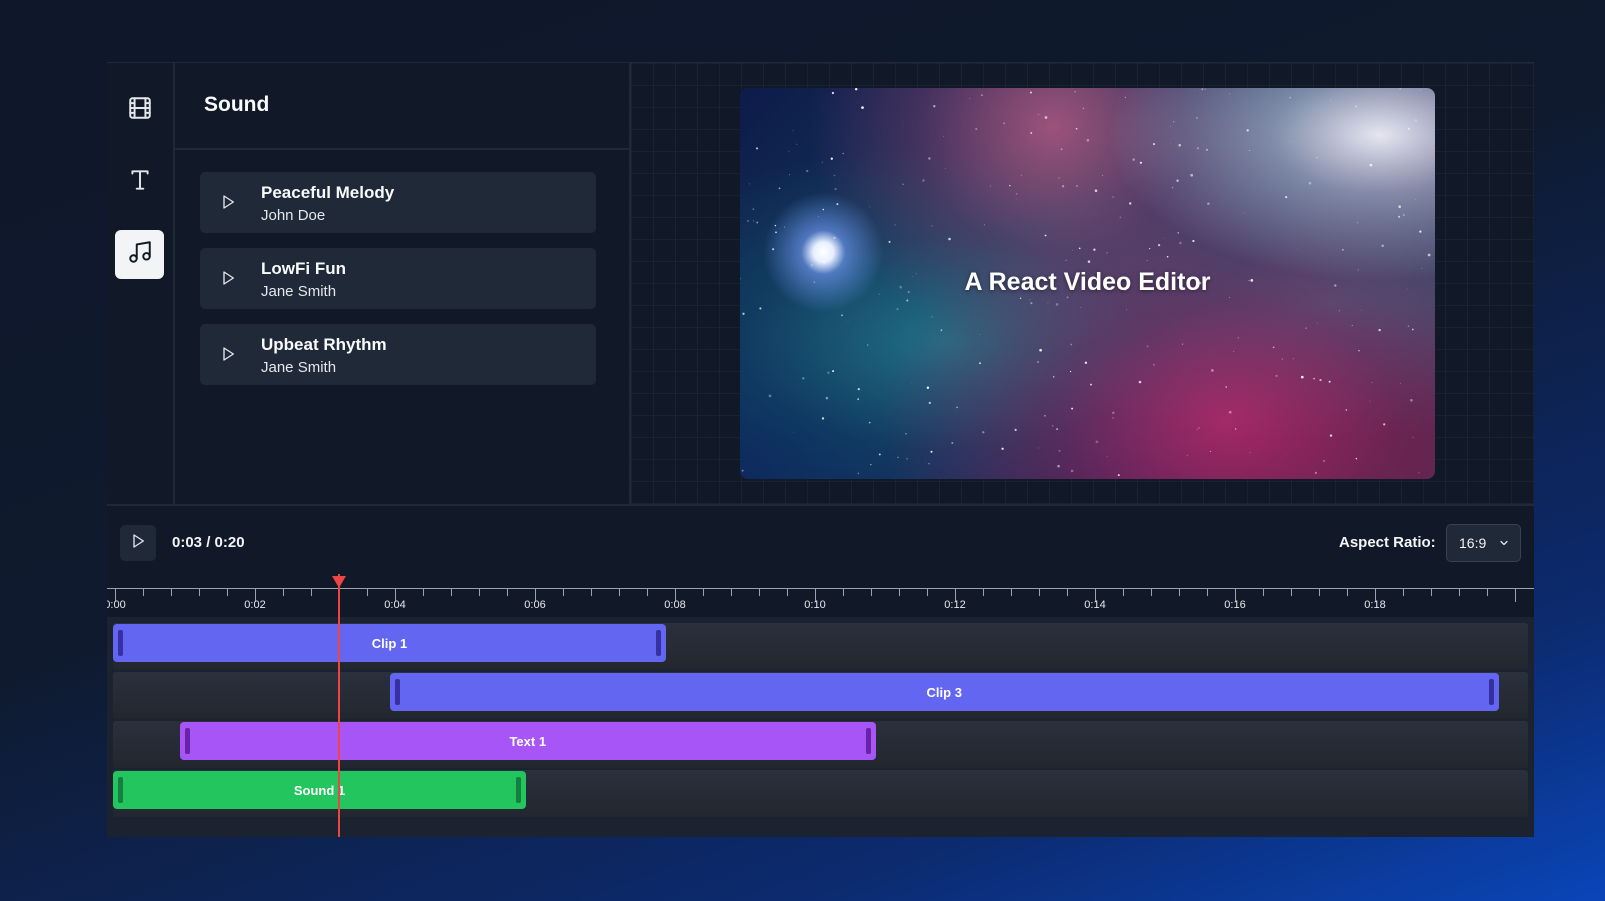 This screenshot has width=1605, height=901. I want to click on timeline-ruler: 0:00 0:02 0:04 0:06 0:08 0:10 0:12 0:14 0:16 0:18, so click(820, 595).